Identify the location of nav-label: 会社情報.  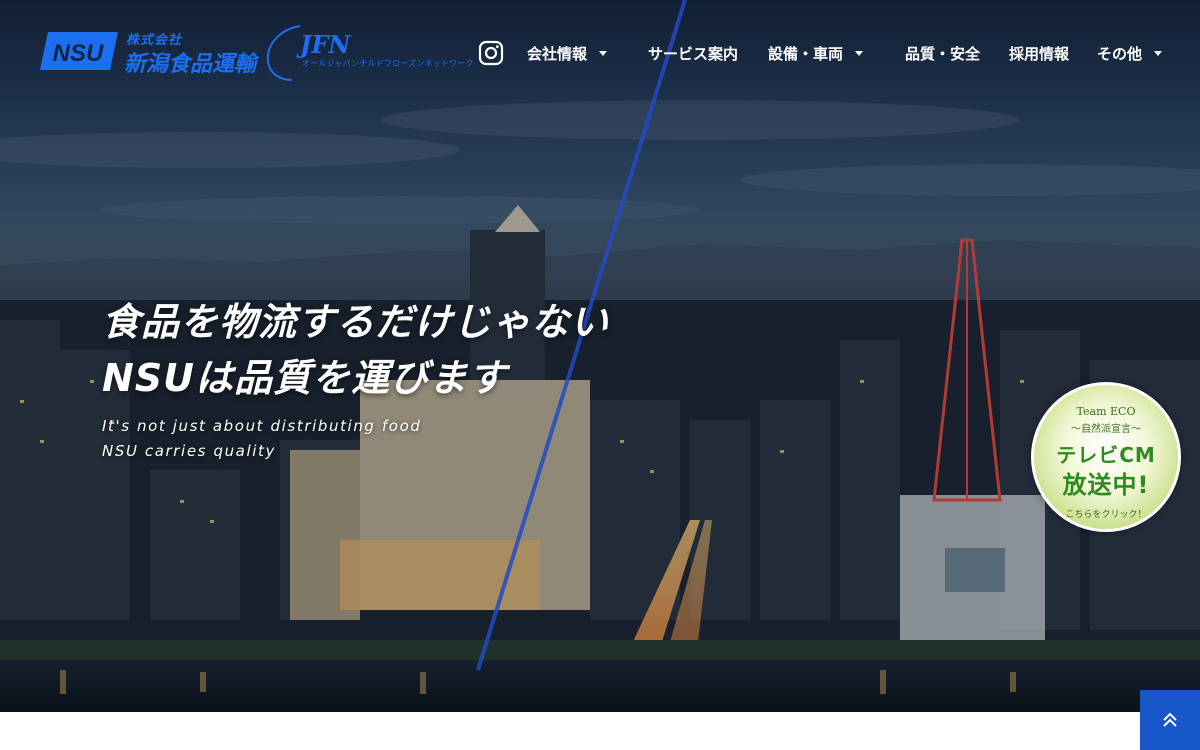
(557, 53).